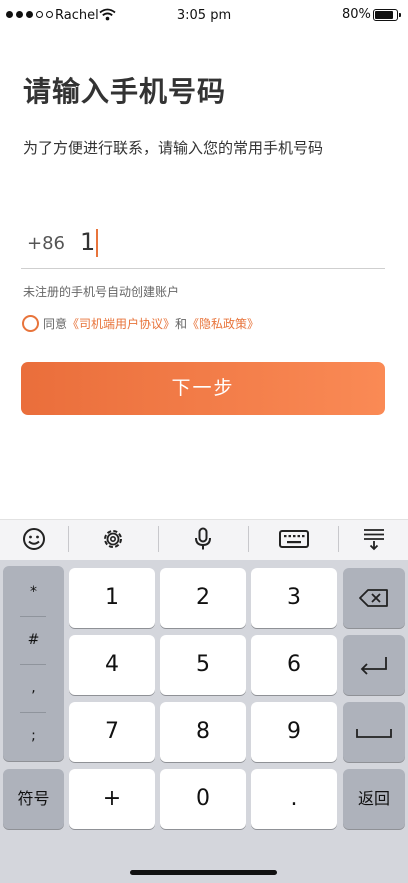 Image resolution: width=408 pixels, height=883 pixels. I want to click on page-title: 请输入手机号码, so click(125, 91).